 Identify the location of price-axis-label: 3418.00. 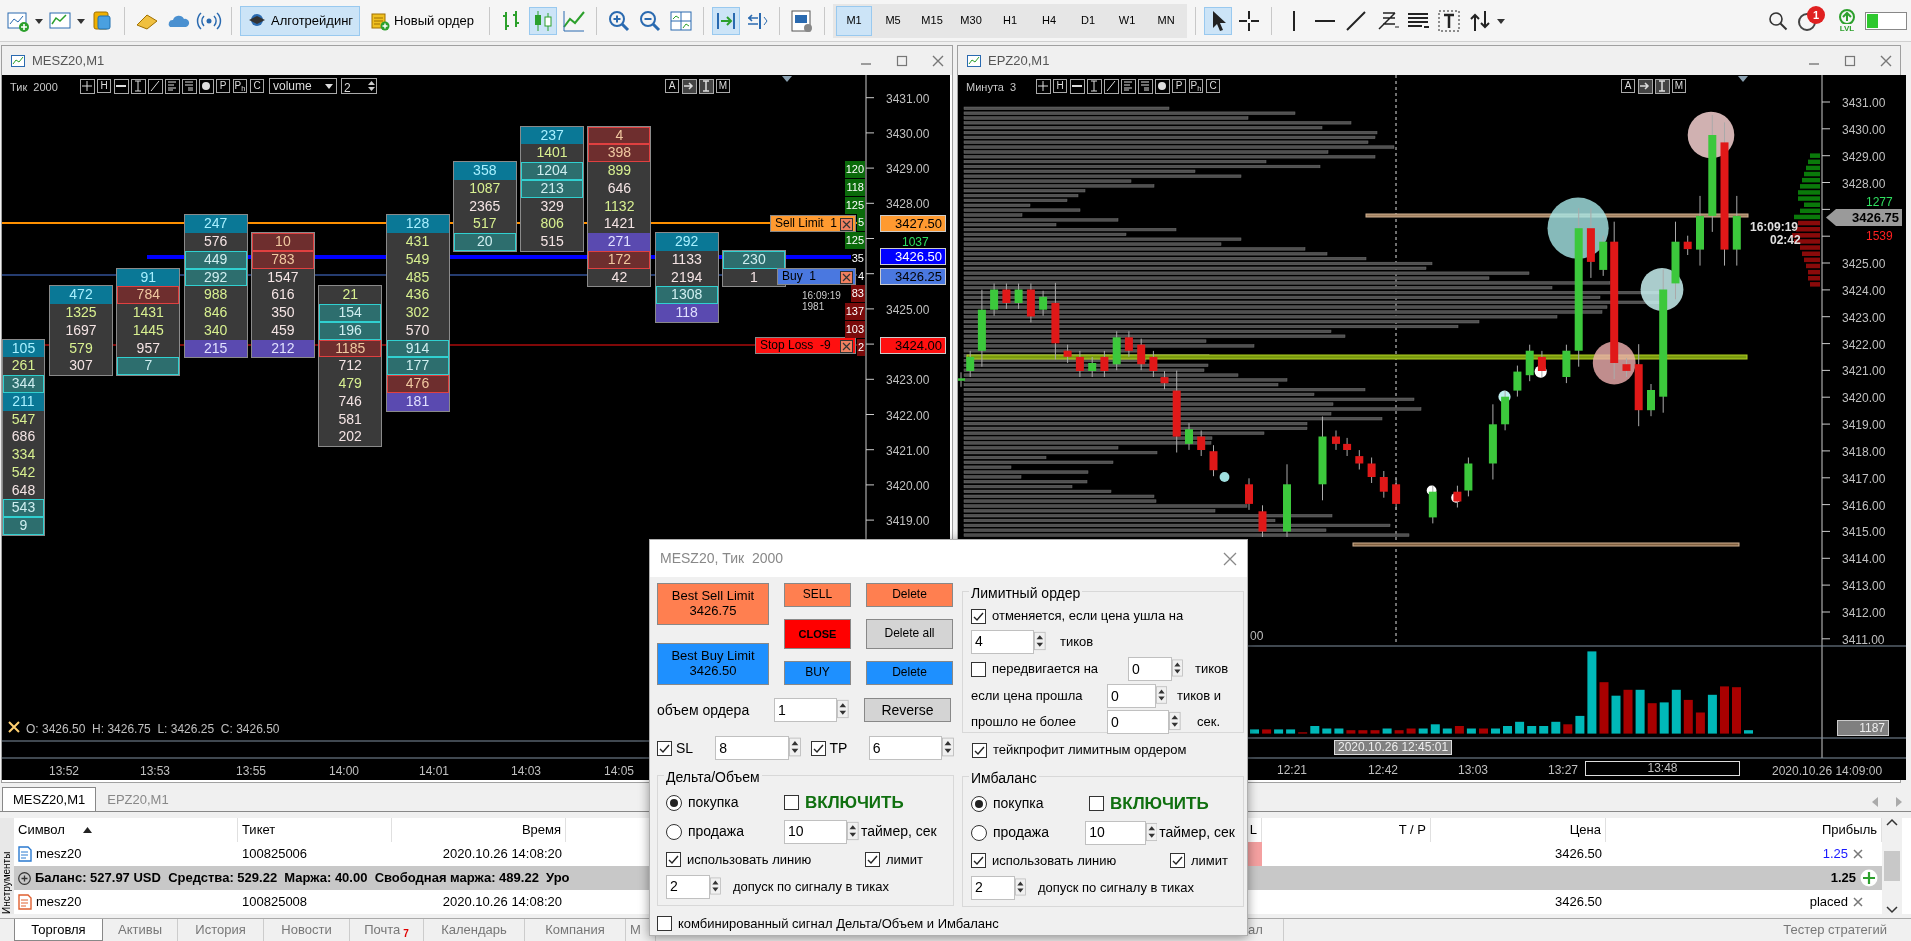
(1864, 452).